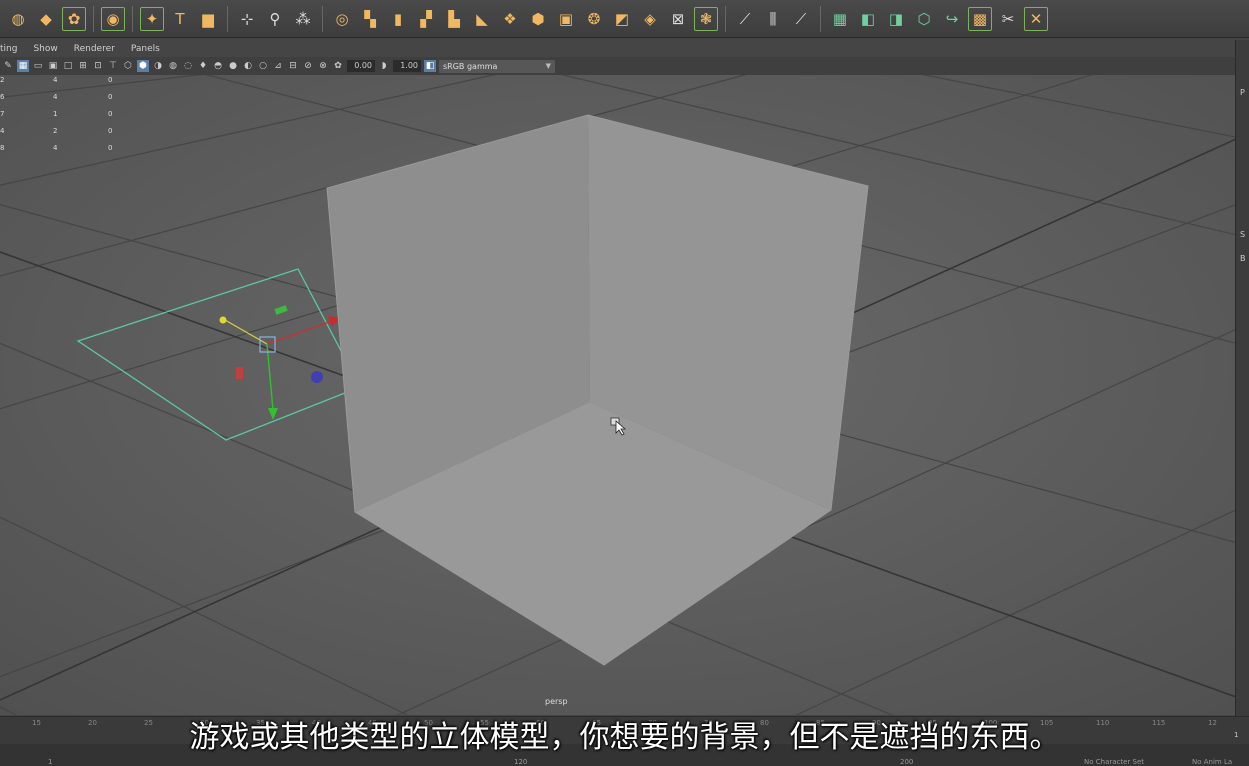 The image size is (1249, 766). Describe the element at coordinates (145, 49) in the screenshot. I see `menu-panels: Panels` at that location.